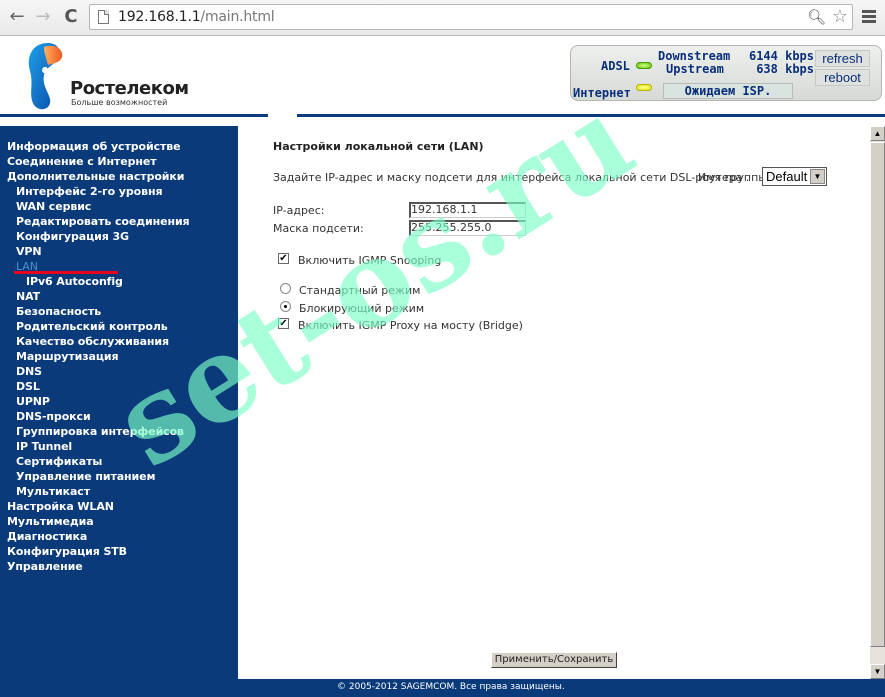  I want to click on url-host: 192.168.1.1, so click(159, 17).